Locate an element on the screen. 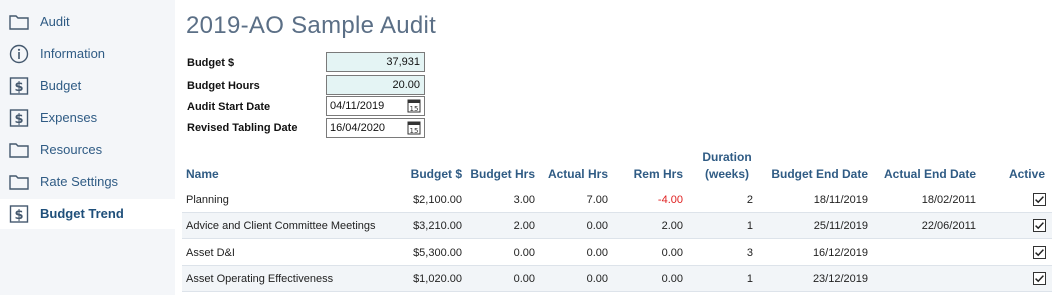 This screenshot has width=1052, height=295. cell-actual-end-date: 22/06/2011 is located at coordinates (948, 226).